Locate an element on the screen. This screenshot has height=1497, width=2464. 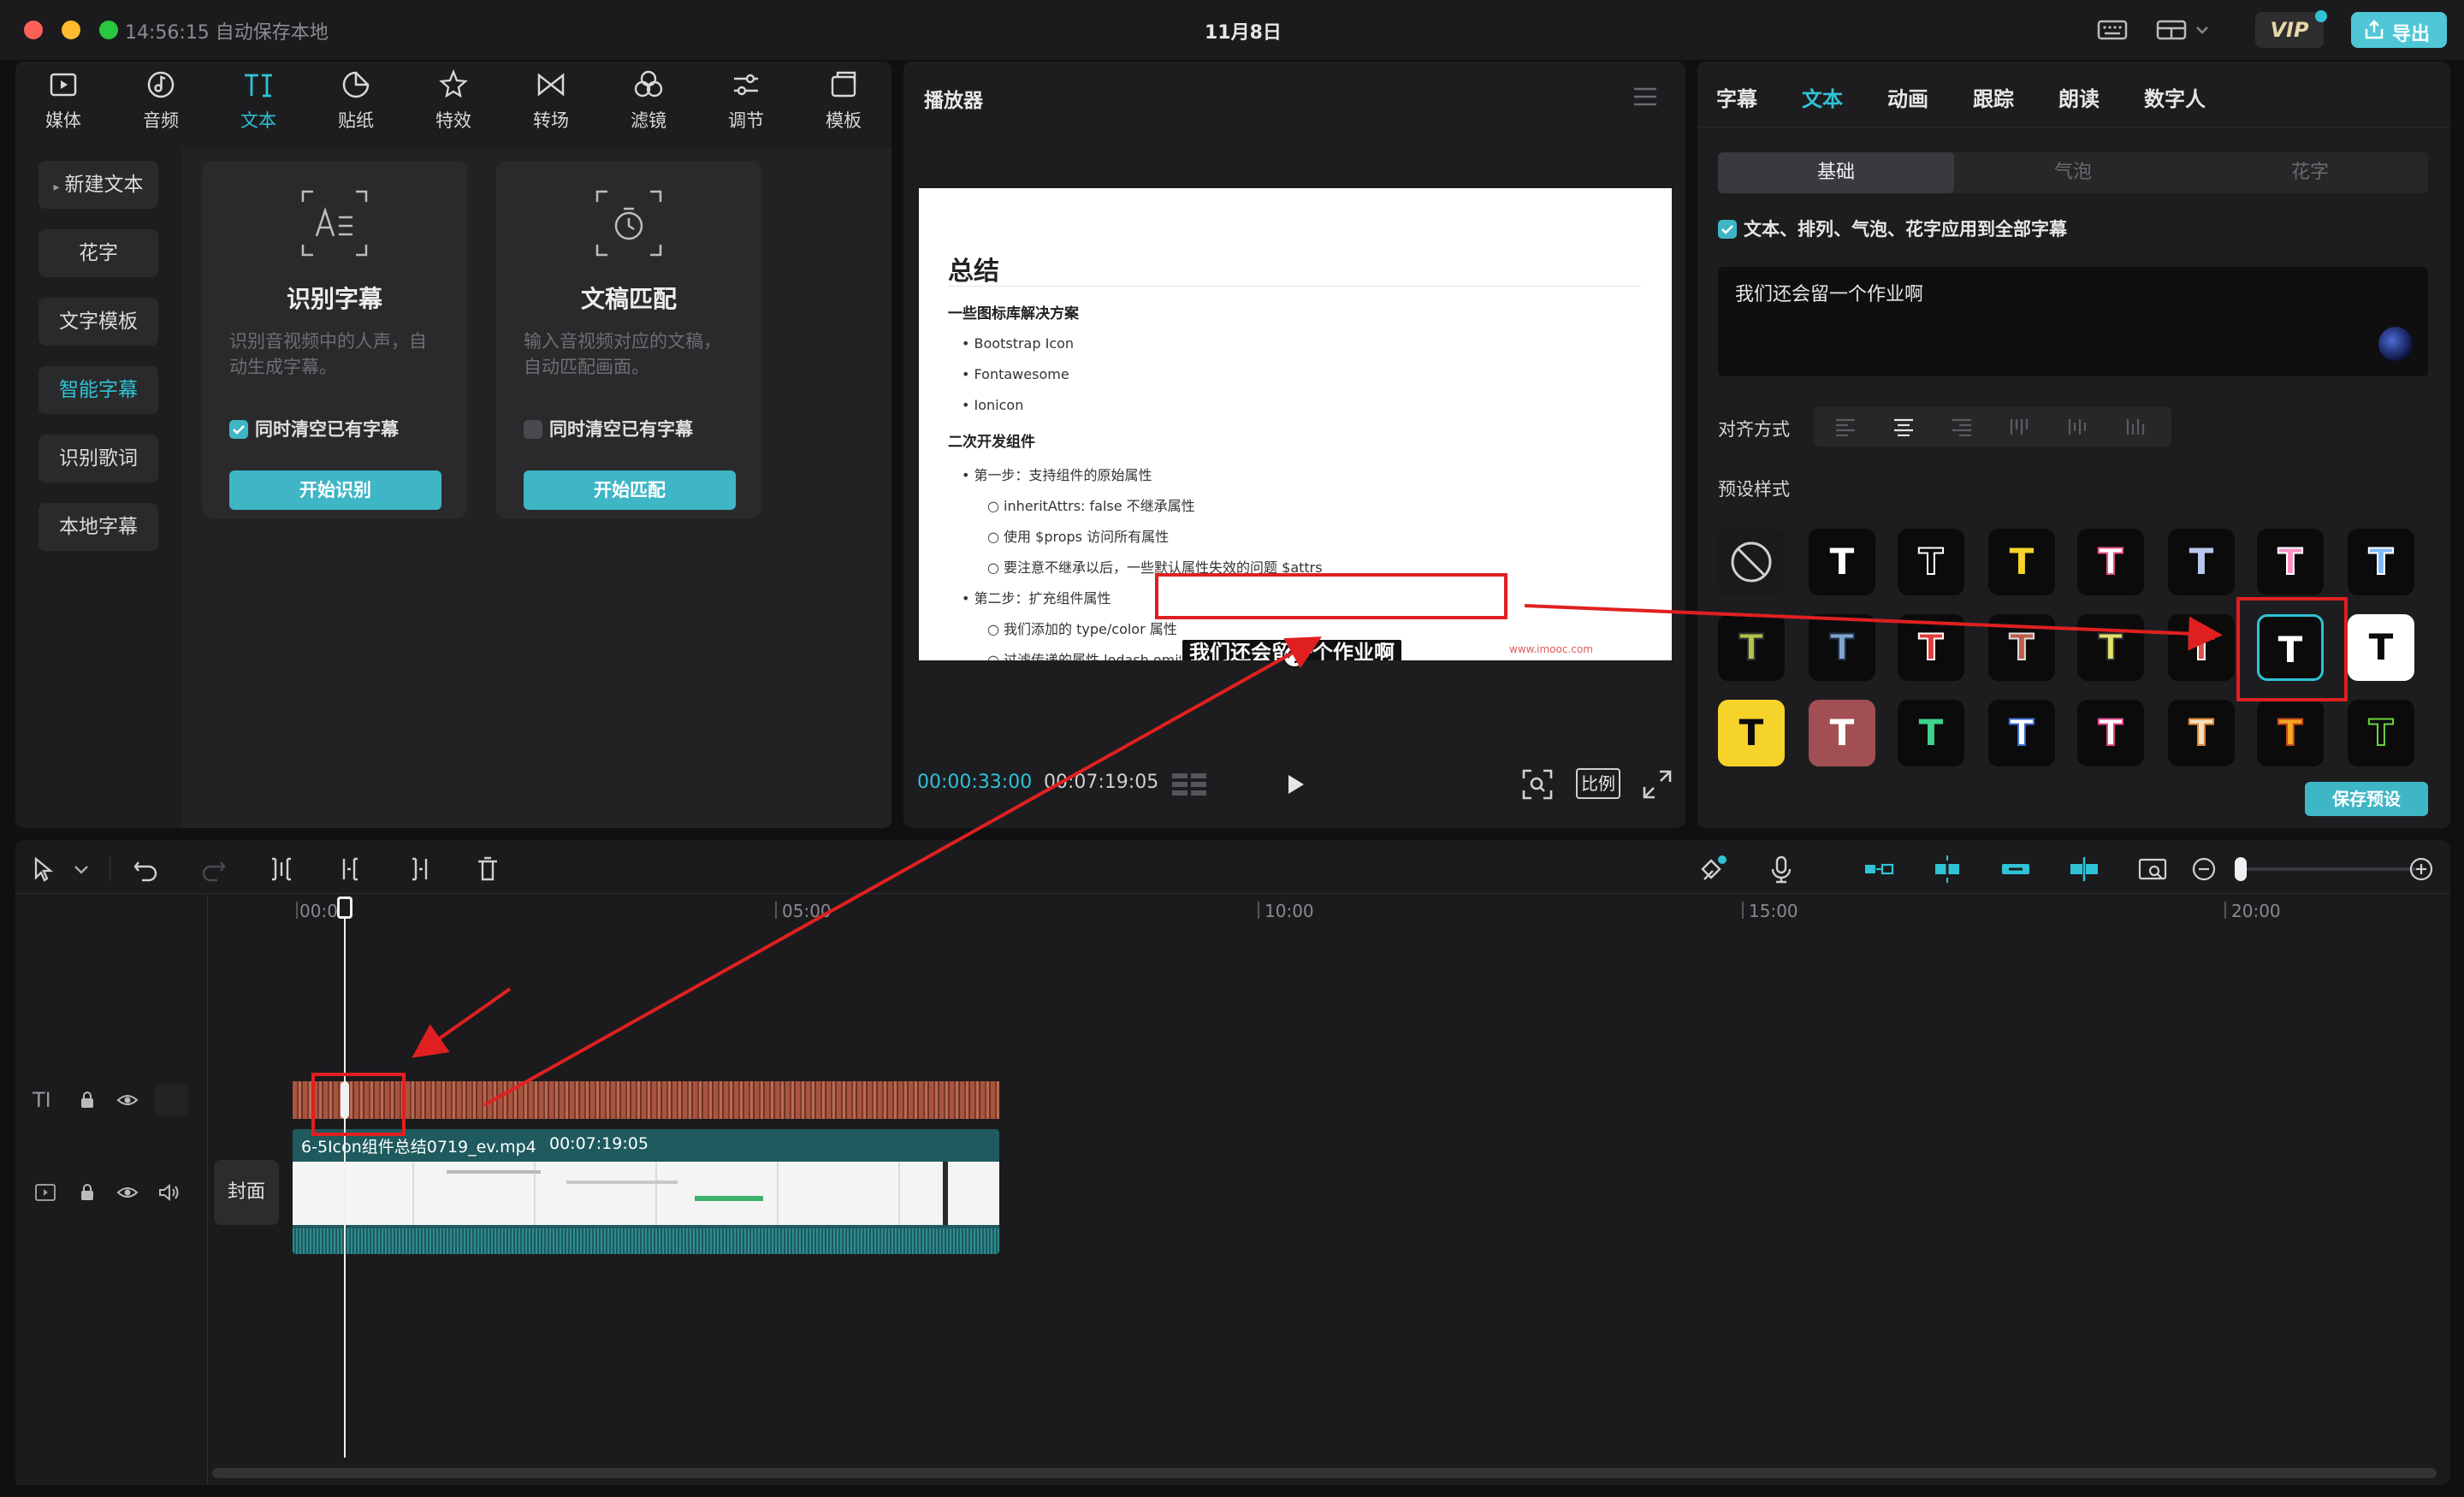
start-recognize-button: 开始识别 is located at coordinates (335, 490).